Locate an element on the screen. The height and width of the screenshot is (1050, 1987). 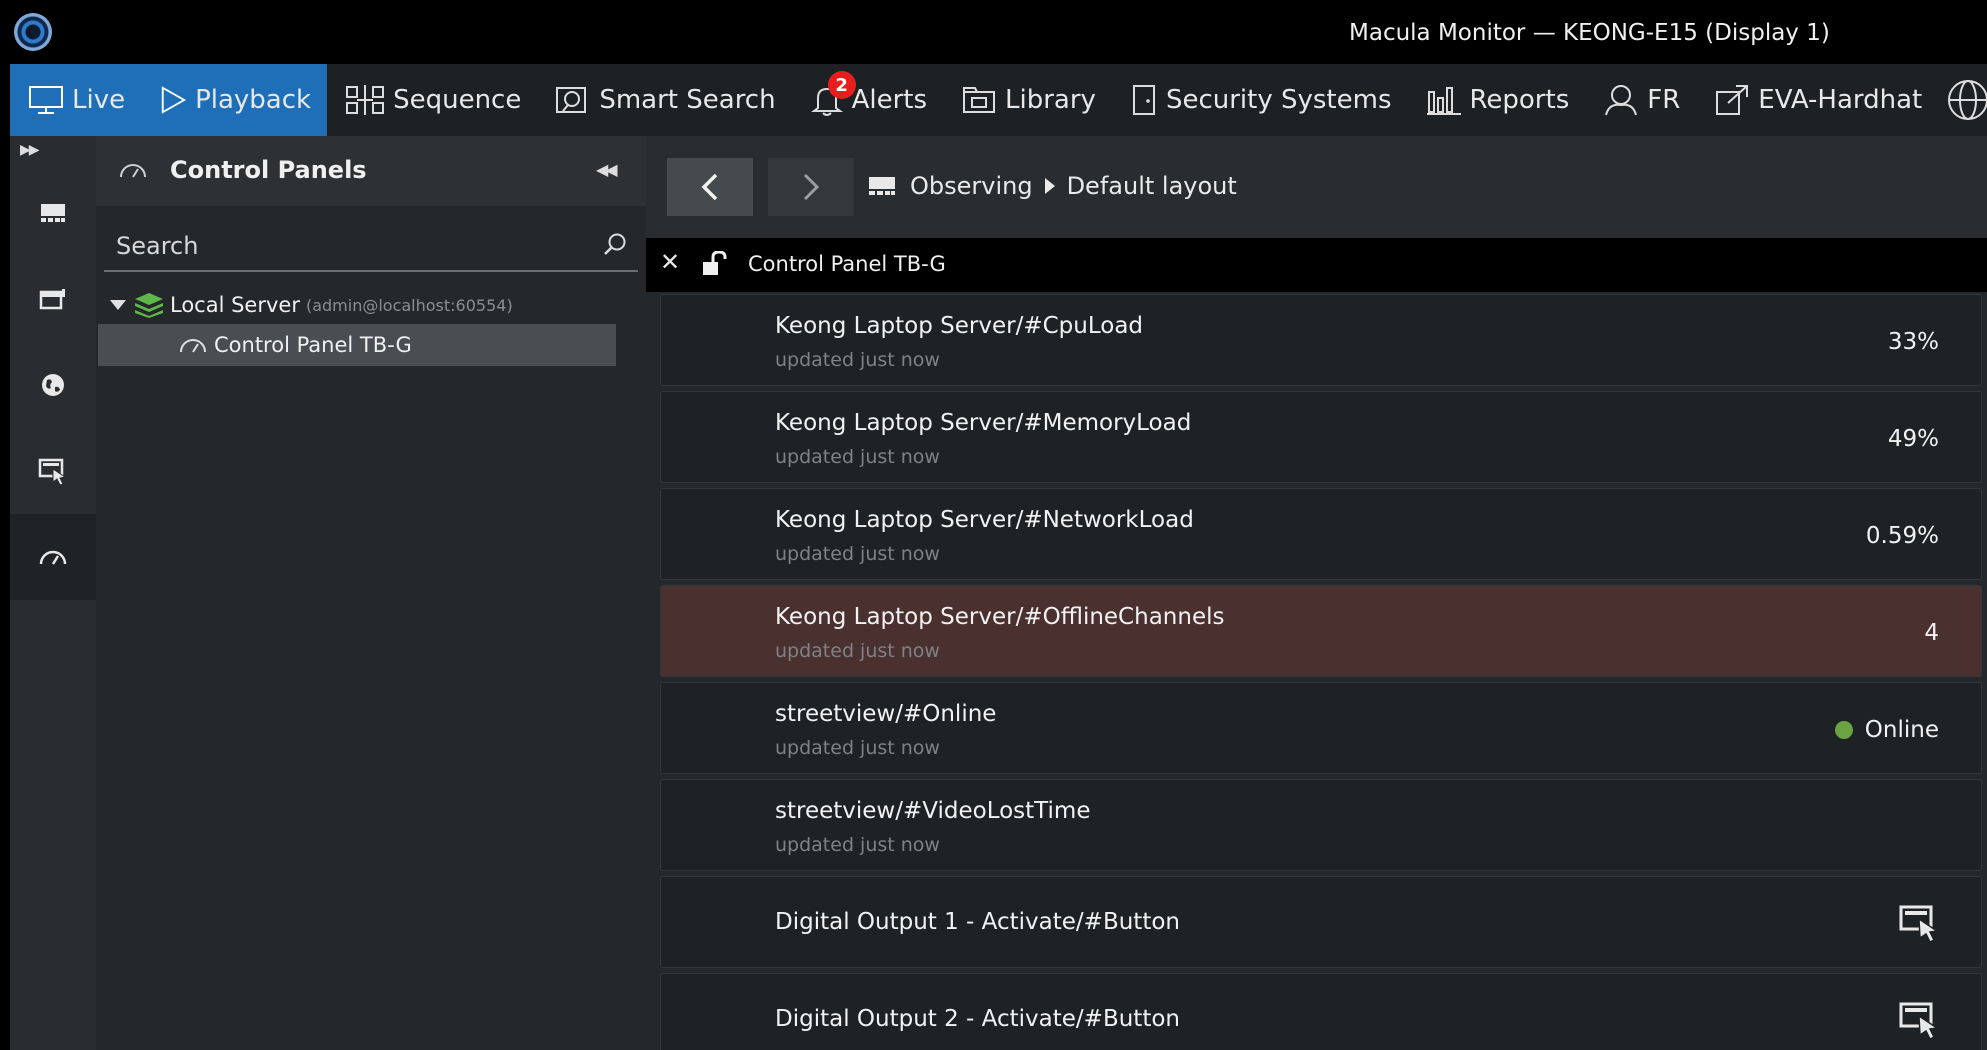
nav-alerts: 2 Alerts is located at coordinates (867, 100).